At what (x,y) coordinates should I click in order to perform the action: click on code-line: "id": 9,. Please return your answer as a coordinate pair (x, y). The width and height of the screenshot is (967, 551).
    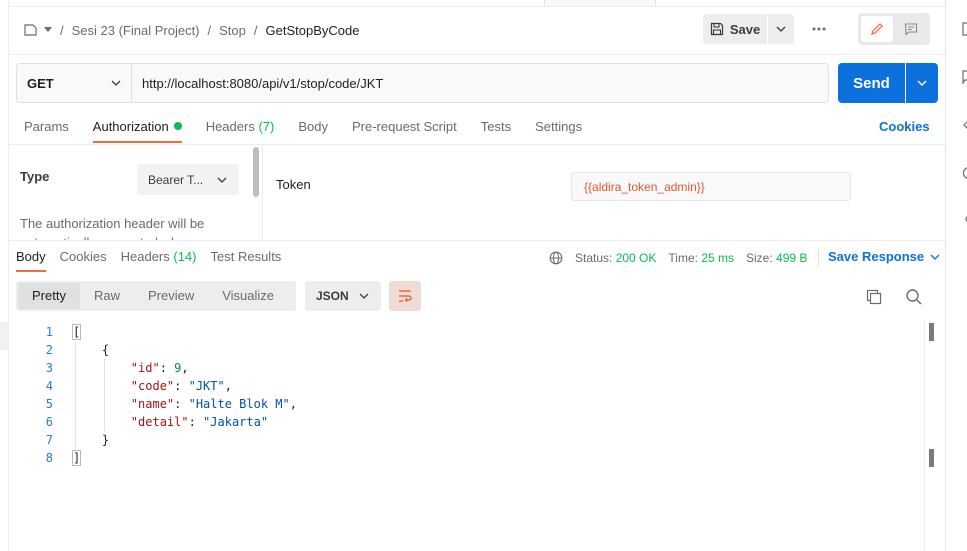
    Looking at the image, I should click on (159, 368).